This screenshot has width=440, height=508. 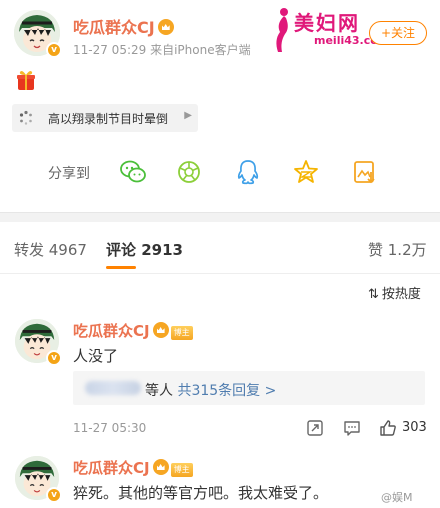 What do you see at coordinates (220, 273) in the screenshot?
I see `tabs-divider` at bounding box center [220, 273].